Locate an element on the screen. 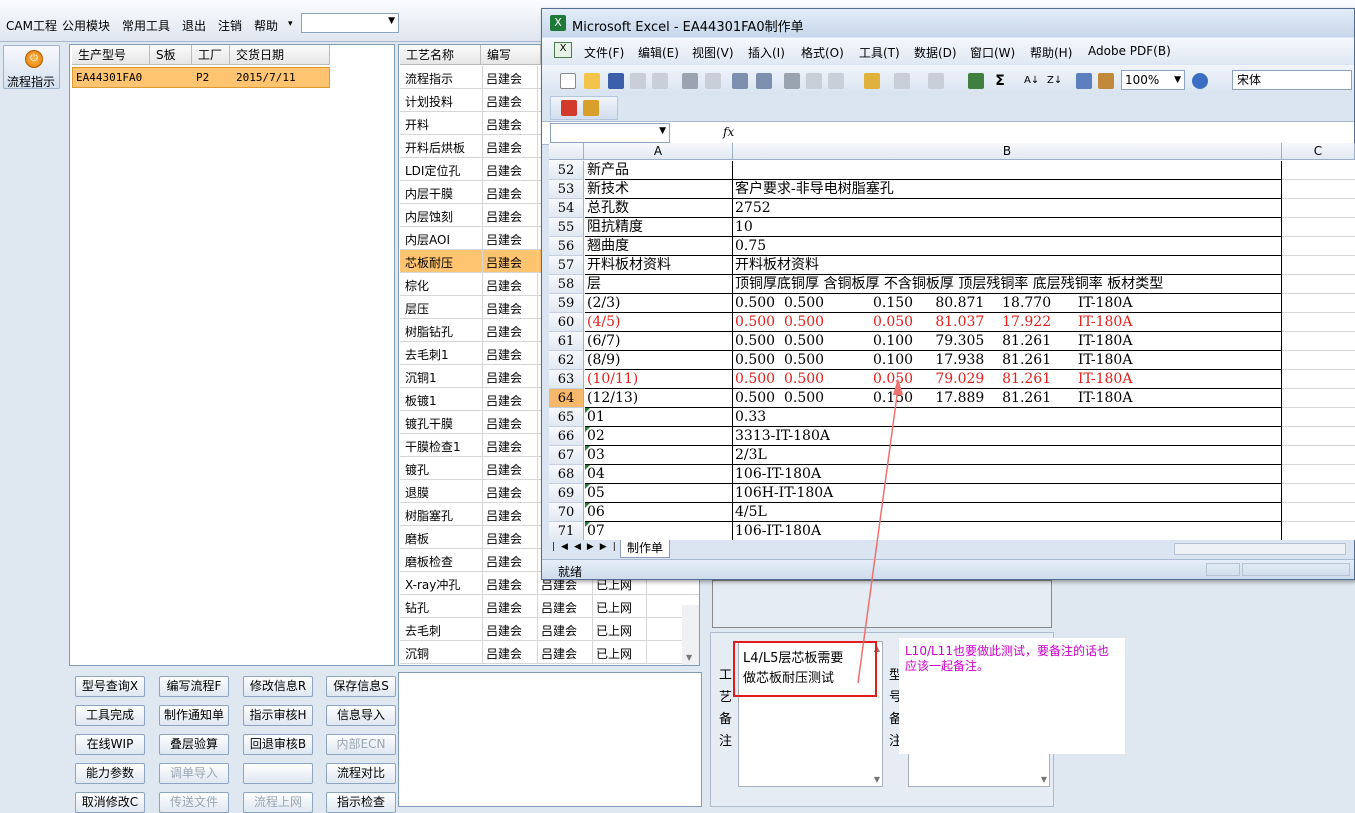  menu-public: 公用模块 is located at coordinates (86, 25).